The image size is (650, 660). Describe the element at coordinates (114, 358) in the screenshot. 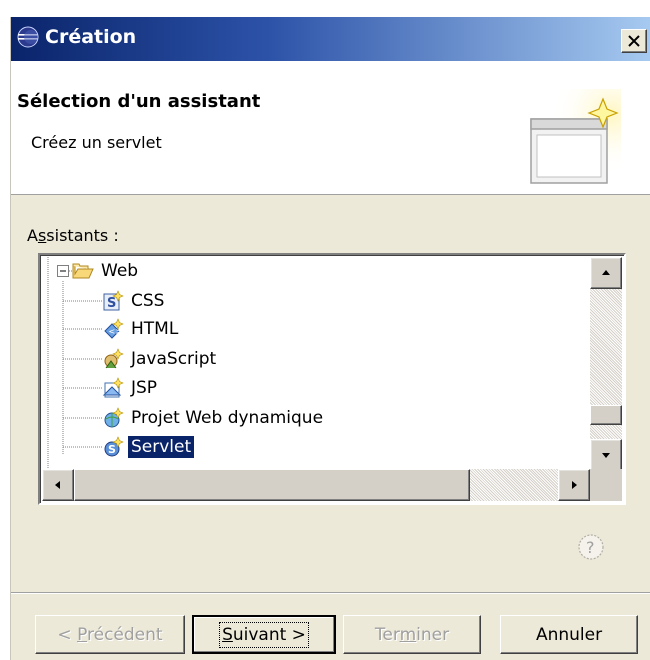

I see `javascript-wizard-icon` at that location.